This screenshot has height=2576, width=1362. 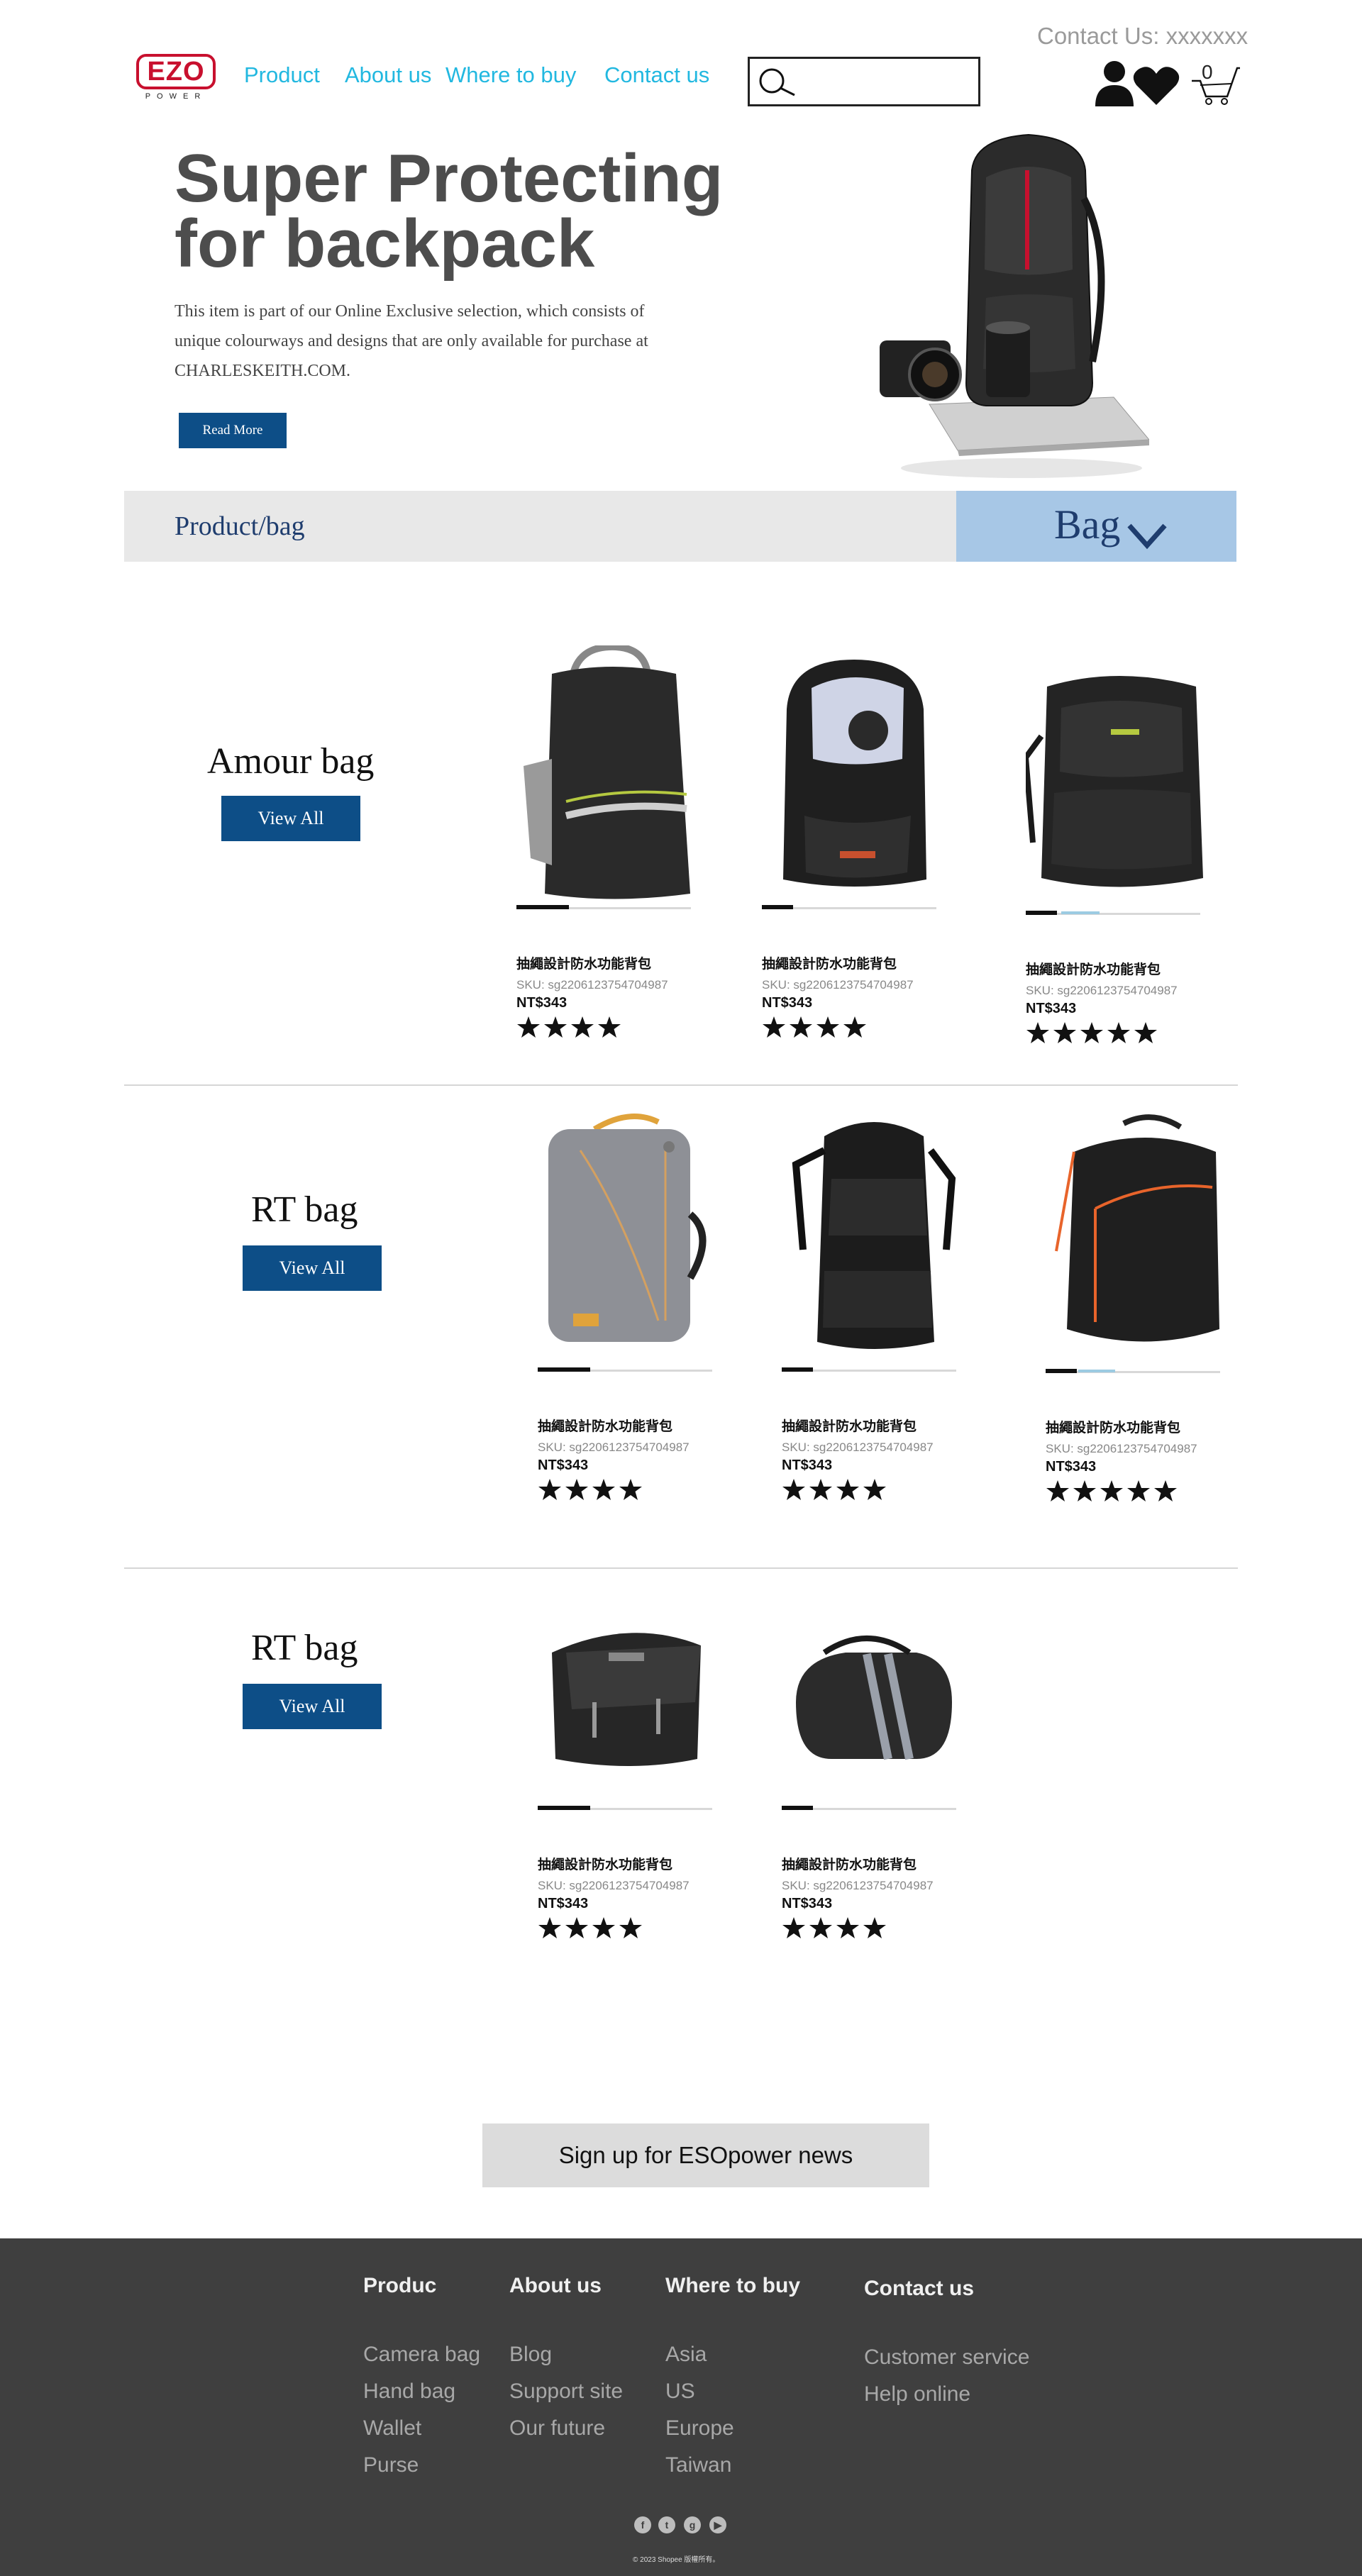 What do you see at coordinates (1207, 72) in the screenshot?
I see `cart-count: 0` at bounding box center [1207, 72].